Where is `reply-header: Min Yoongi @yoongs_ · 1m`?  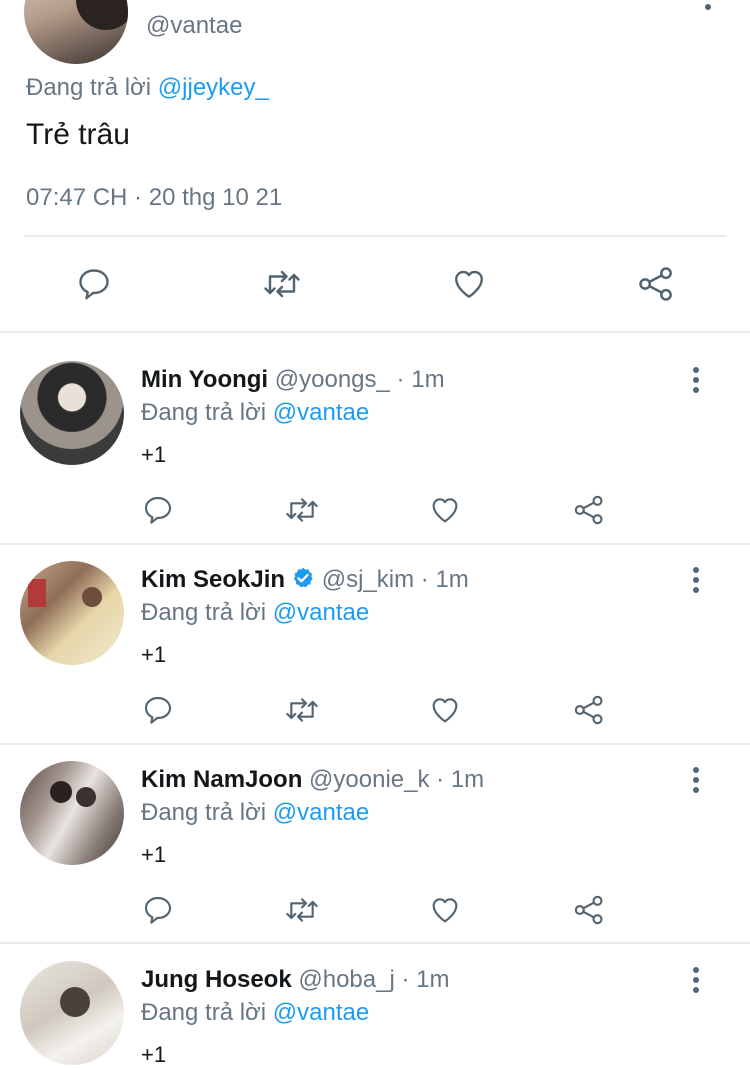 reply-header: Min Yoongi @yoongs_ · 1m is located at coordinates (293, 380).